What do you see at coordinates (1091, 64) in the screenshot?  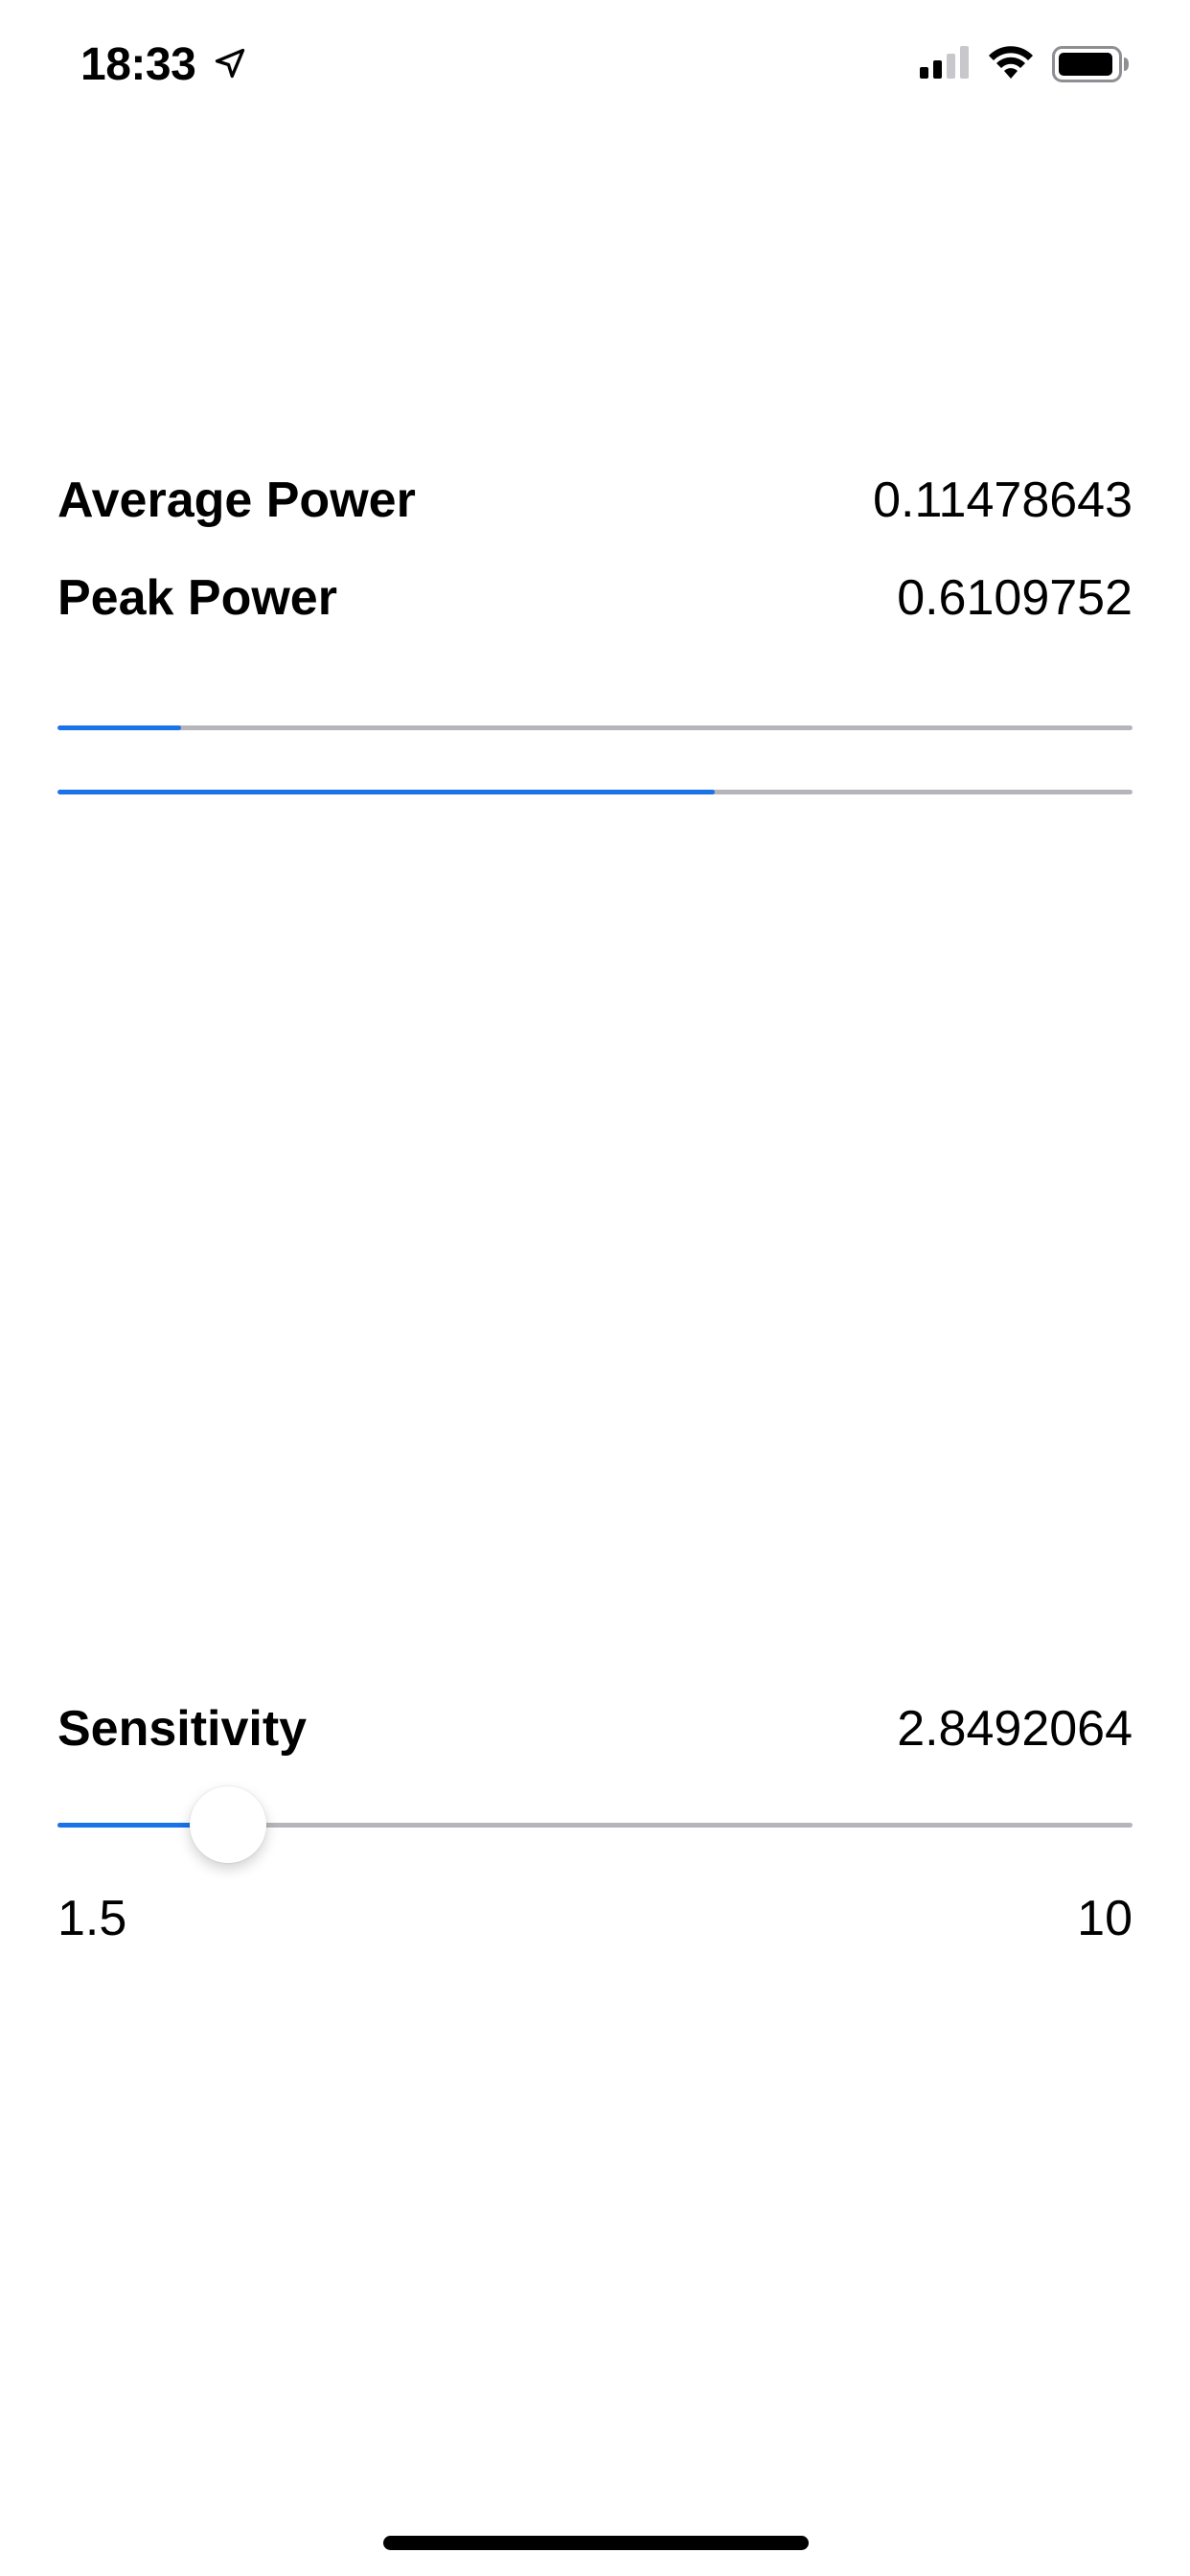 I see `battery-icon` at bounding box center [1091, 64].